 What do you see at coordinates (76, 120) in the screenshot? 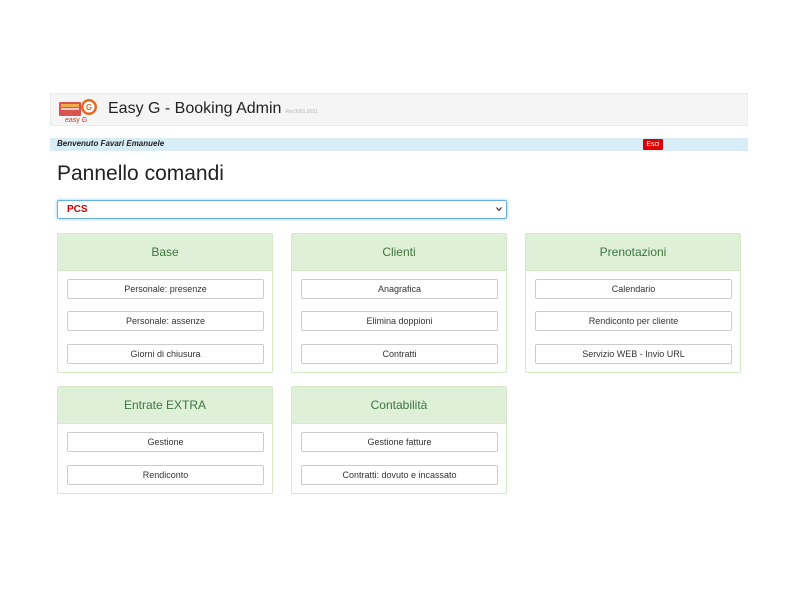
I see `svg-text: easy G` at bounding box center [76, 120].